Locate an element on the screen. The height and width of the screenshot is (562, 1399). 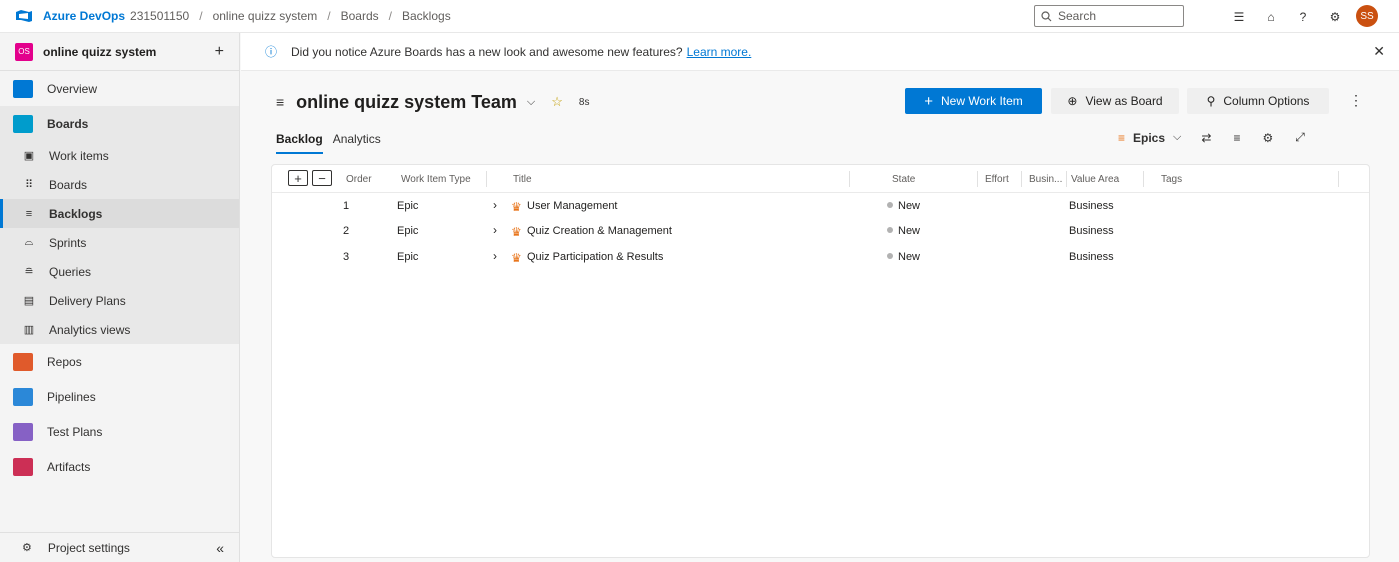
breadcrumb-org: 231501150 is located at coordinates (159, 16).